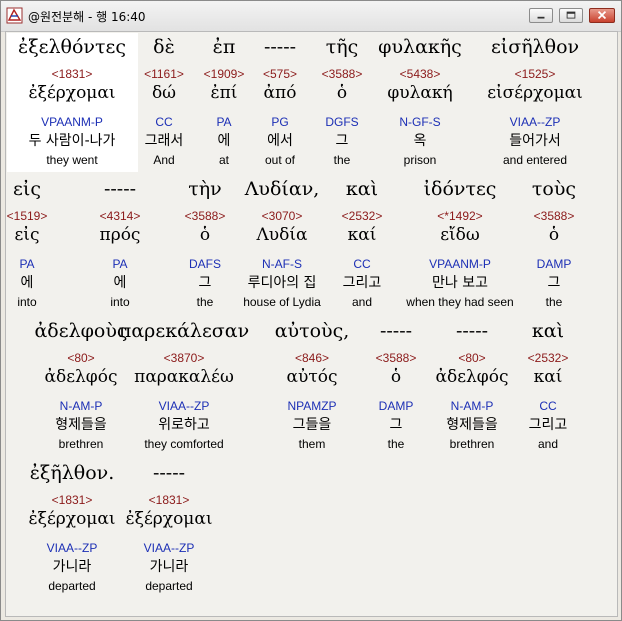  Describe the element at coordinates (184, 331) in the screenshot. I see `greek-word: παρεκάλεσαν` at that location.